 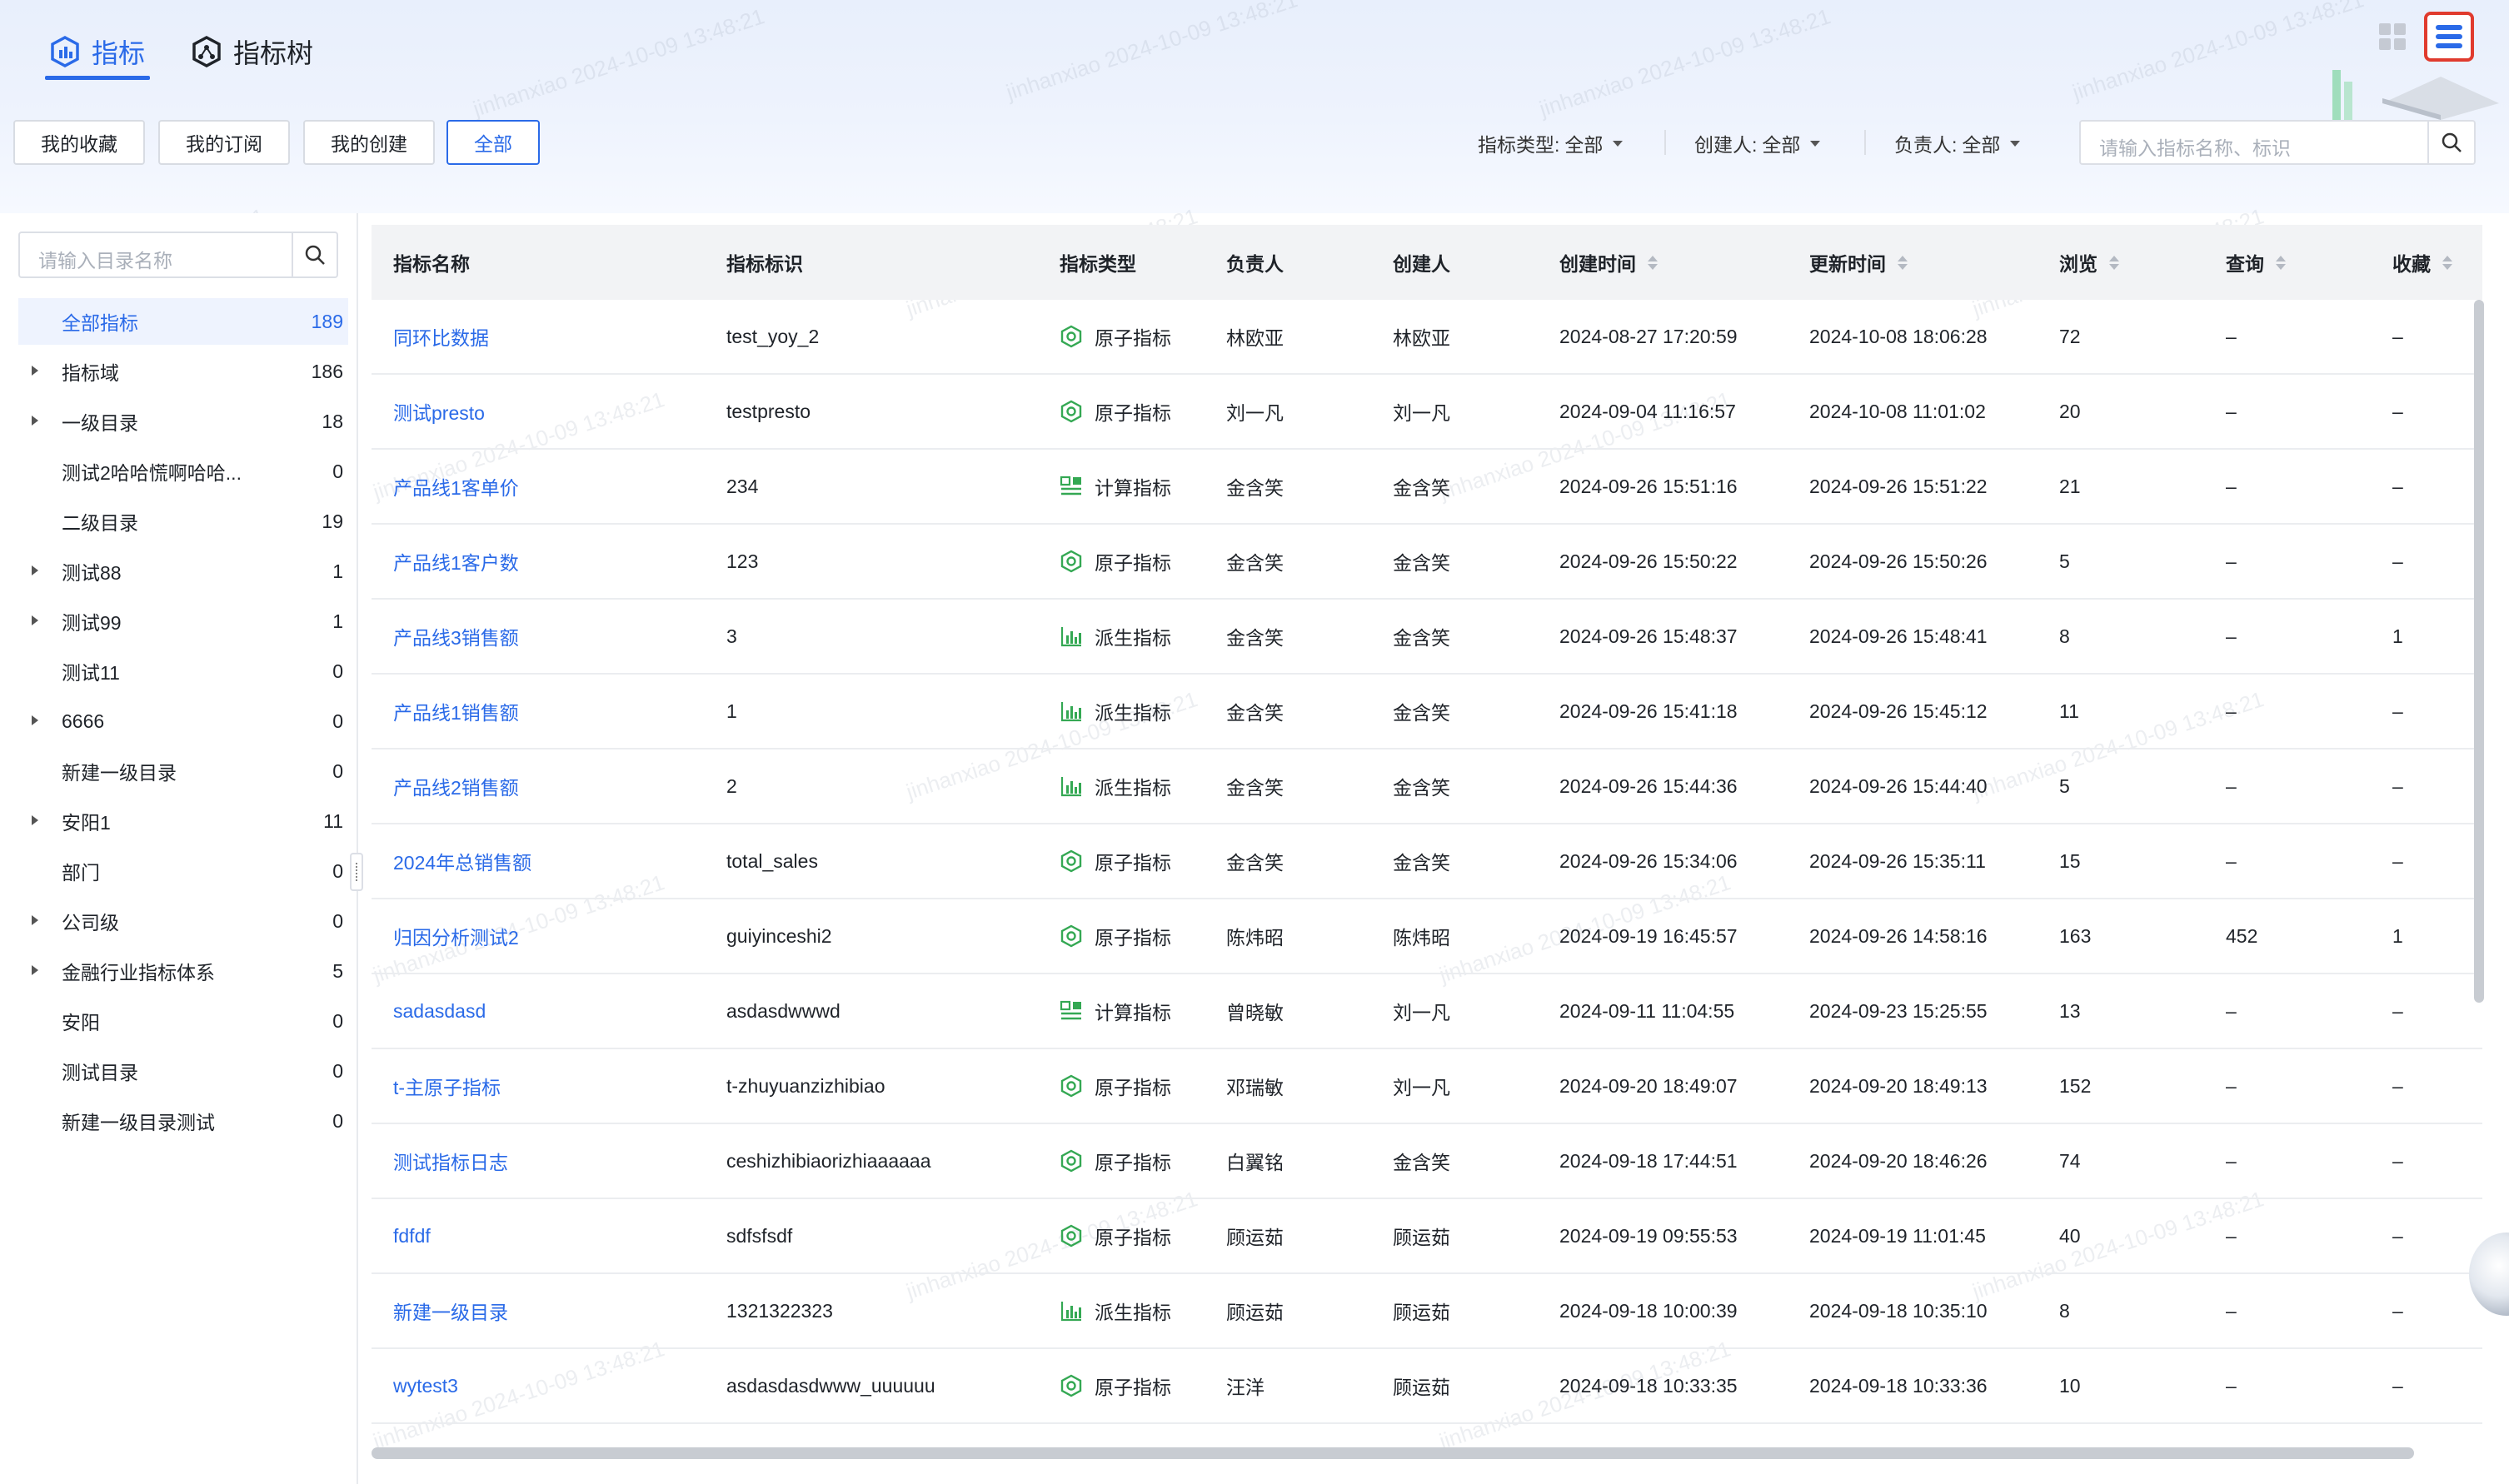 What do you see at coordinates (79, 142) in the screenshot?
I see `my-favorites-button: 我的收藏` at bounding box center [79, 142].